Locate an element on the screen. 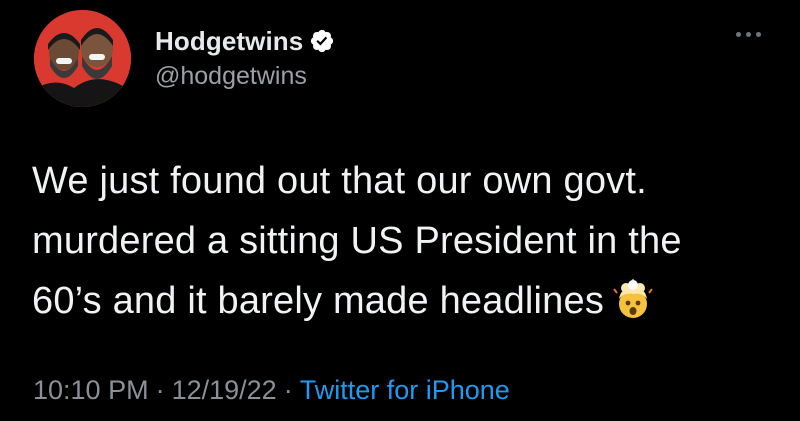 This screenshot has height=421, width=800. tweet-text-line: We just found out that our own govt. is located at coordinates (339, 181).